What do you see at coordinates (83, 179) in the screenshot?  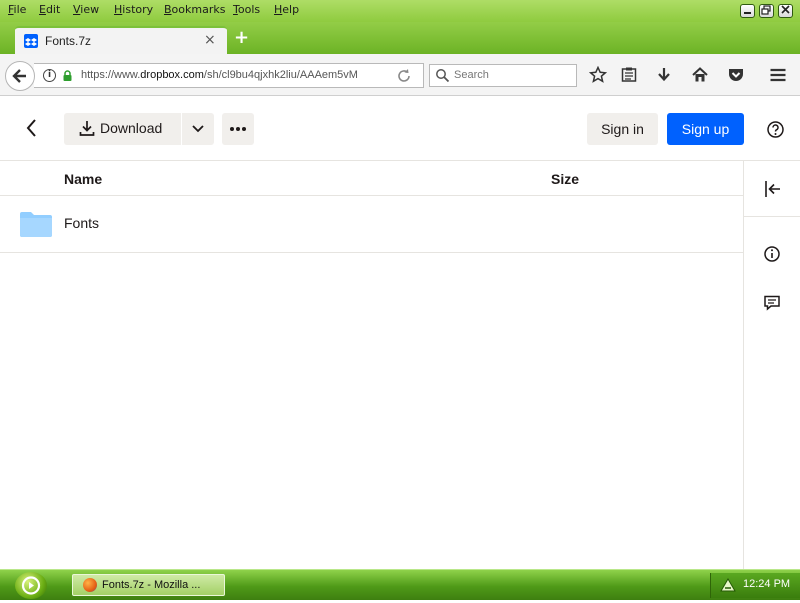 I see `column-name-header: Name` at bounding box center [83, 179].